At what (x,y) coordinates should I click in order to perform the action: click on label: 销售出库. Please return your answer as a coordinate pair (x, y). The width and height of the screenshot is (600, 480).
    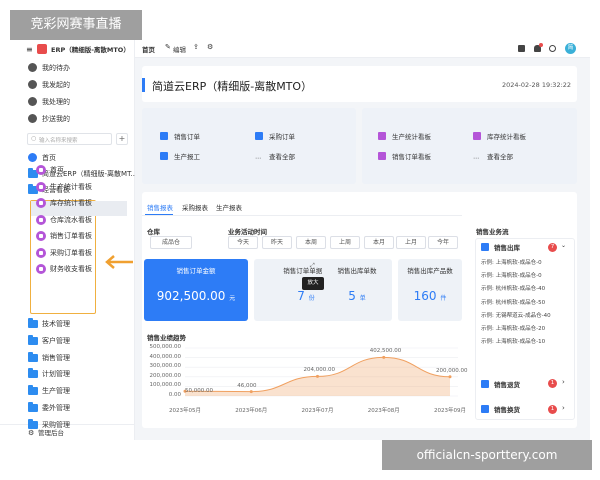
    Looking at the image, I should click on (507, 248).